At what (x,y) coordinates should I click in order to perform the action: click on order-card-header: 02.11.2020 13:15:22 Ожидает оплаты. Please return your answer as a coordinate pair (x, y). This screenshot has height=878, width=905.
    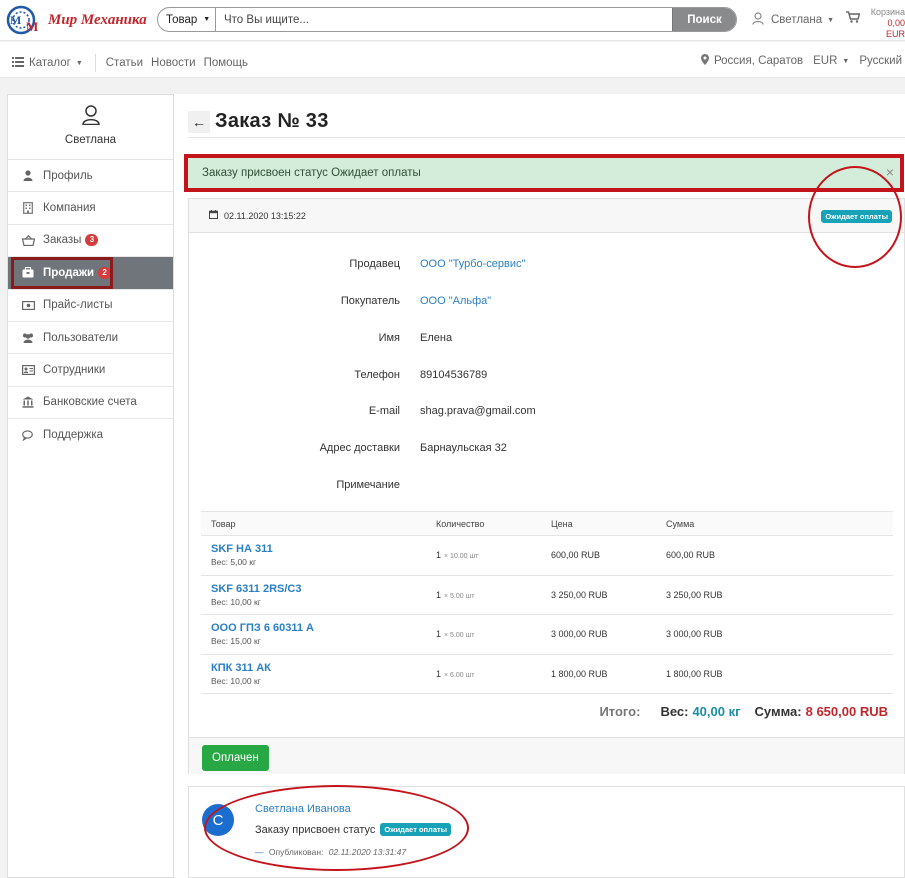
    Looking at the image, I should click on (546, 216).